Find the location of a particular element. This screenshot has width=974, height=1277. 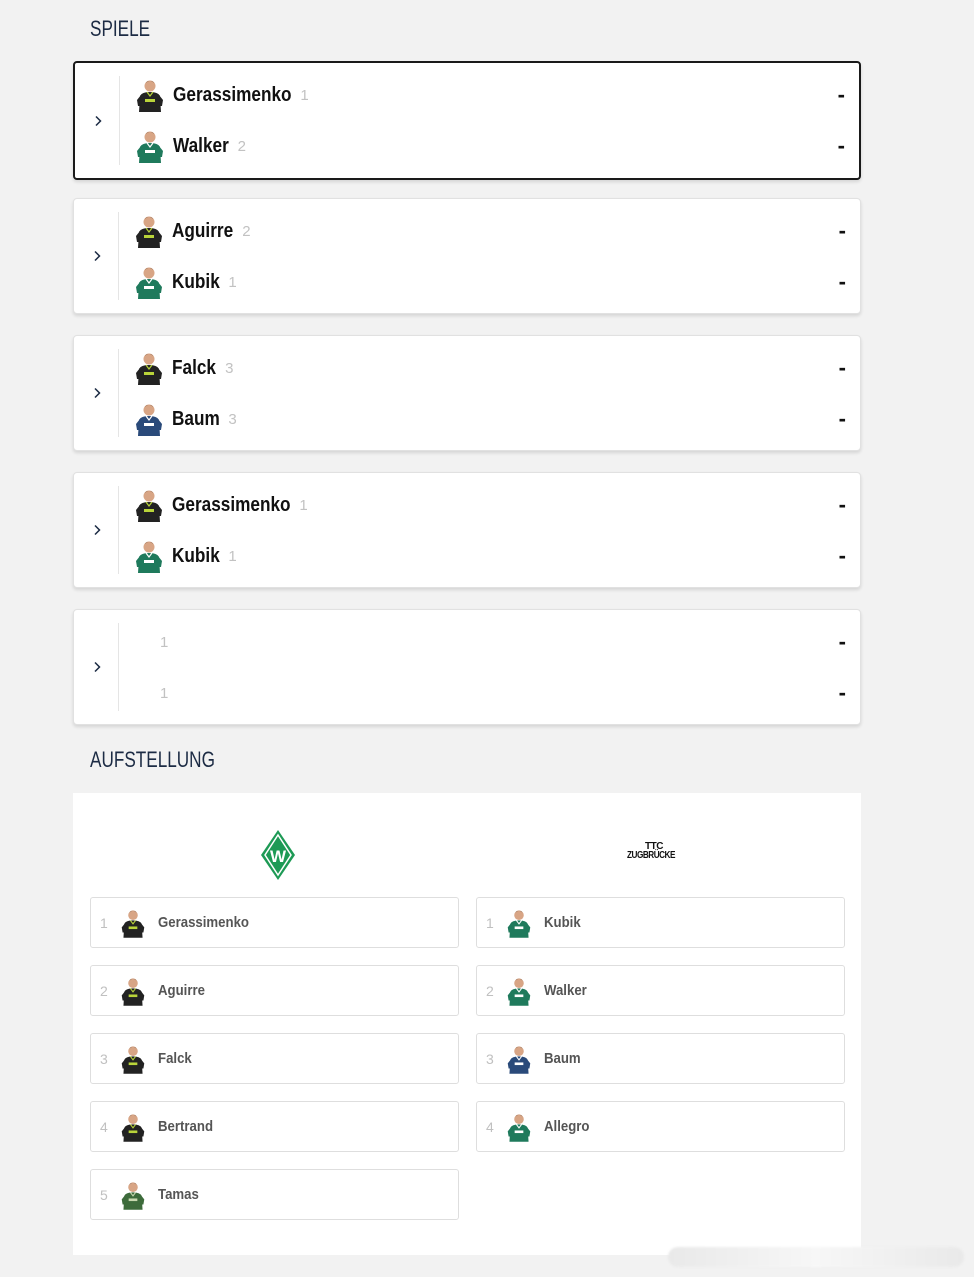

lineup-player-card: 1 Gerassimenko is located at coordinates (274, 922).